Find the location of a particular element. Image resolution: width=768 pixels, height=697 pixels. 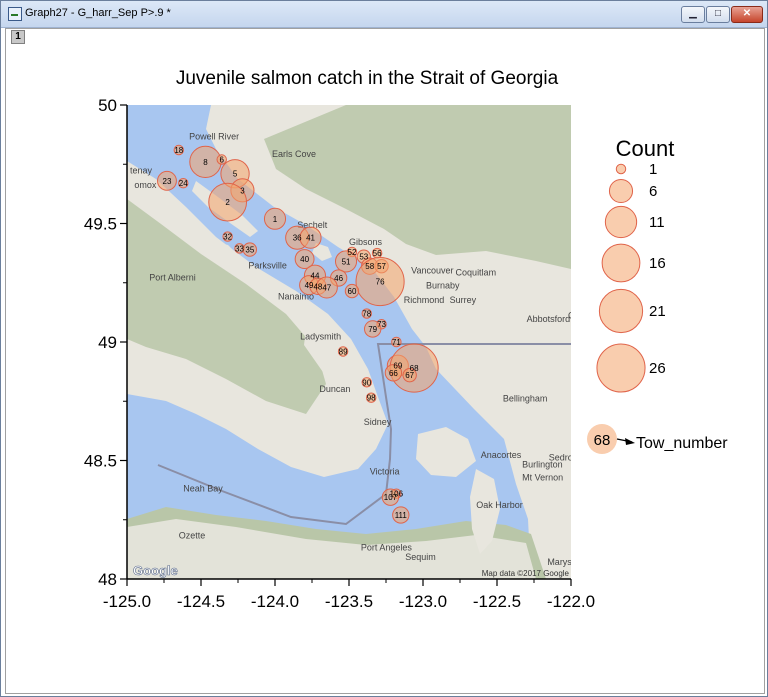

map-label: Sidney is located at coordinates (378, 422).